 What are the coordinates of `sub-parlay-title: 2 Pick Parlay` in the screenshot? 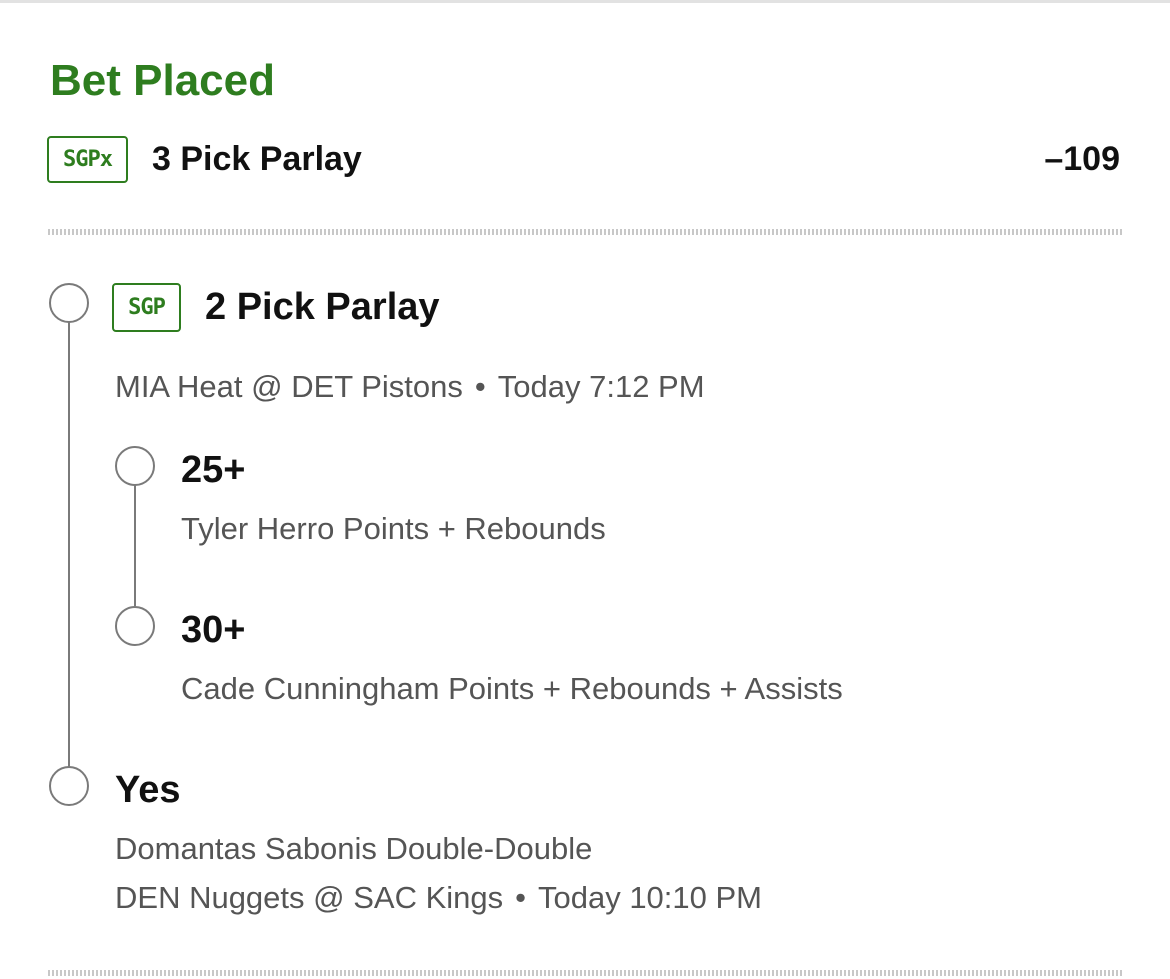 It's located at (322, 307).